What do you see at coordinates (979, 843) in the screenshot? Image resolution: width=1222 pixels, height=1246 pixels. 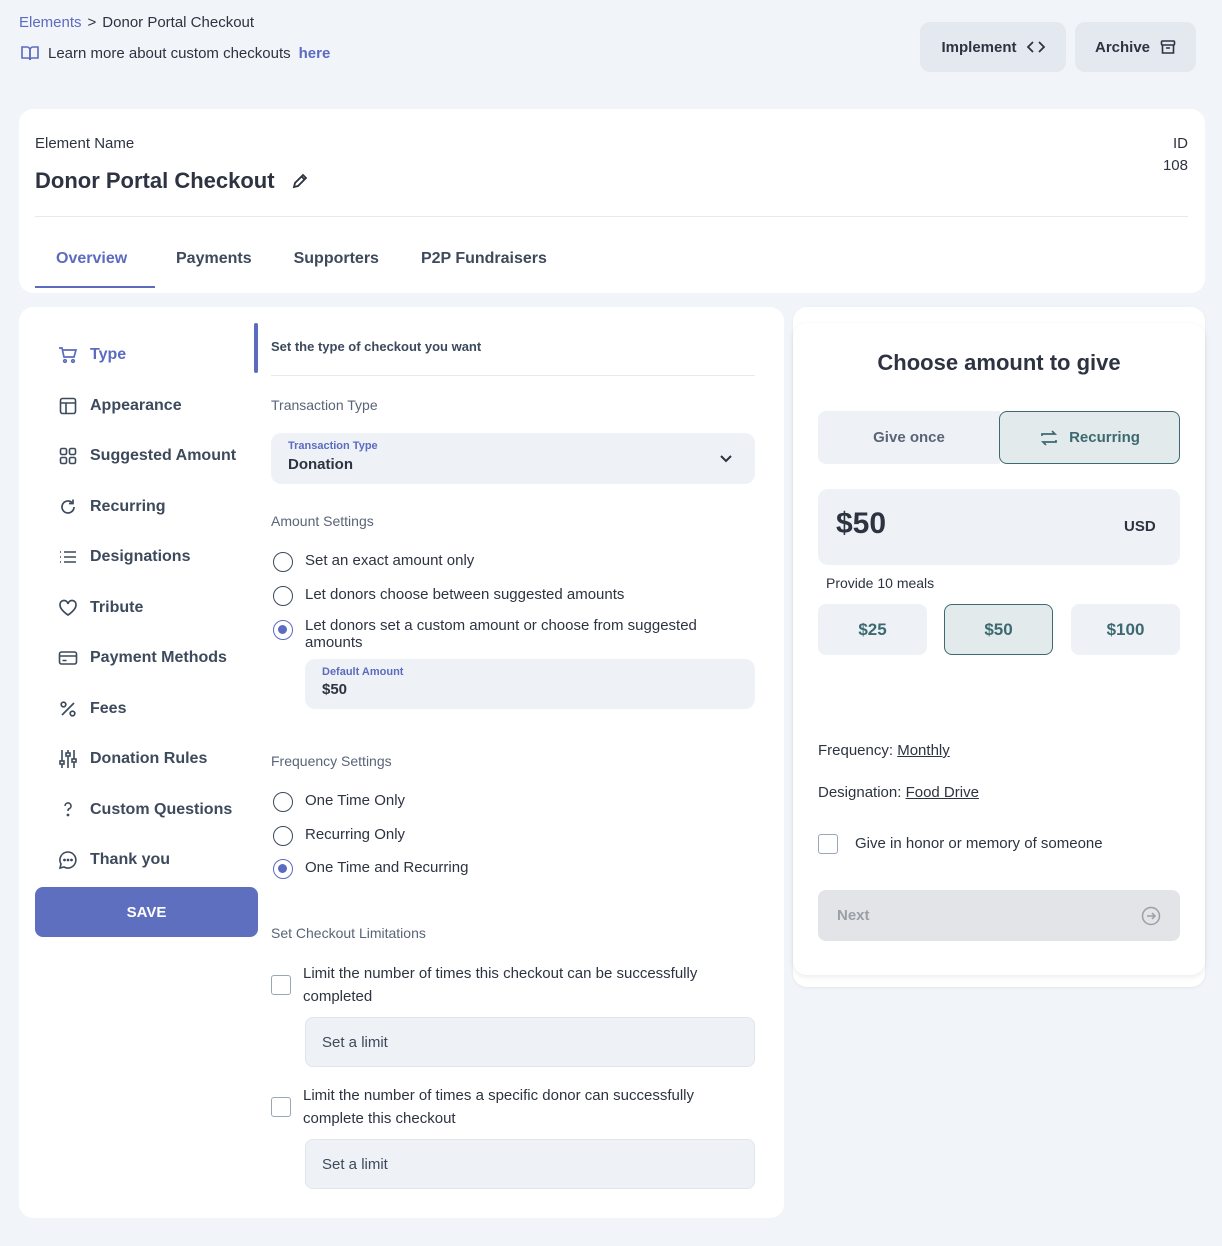 I see `checkbox-label: Give in honor or memory of someone` at bounding box center [979, 843].